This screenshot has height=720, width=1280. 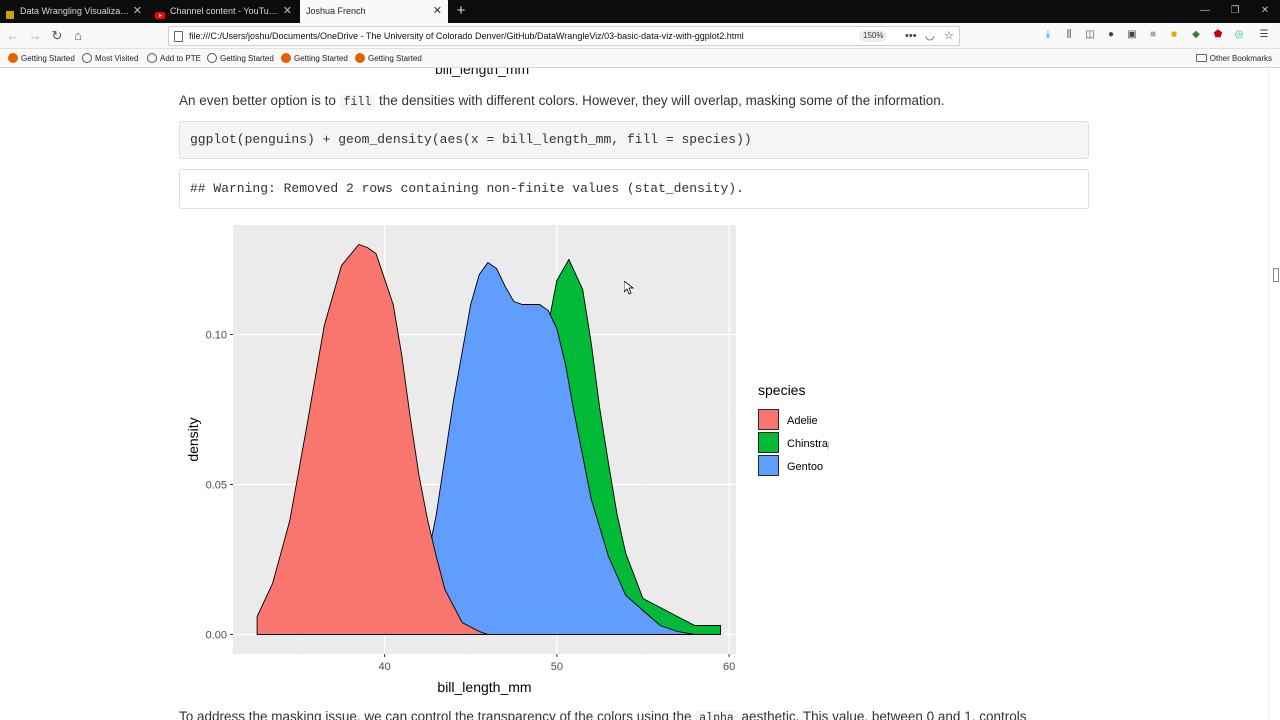 I want to click on bookmark-label: Add to PTE, so click(x=180, y=58).